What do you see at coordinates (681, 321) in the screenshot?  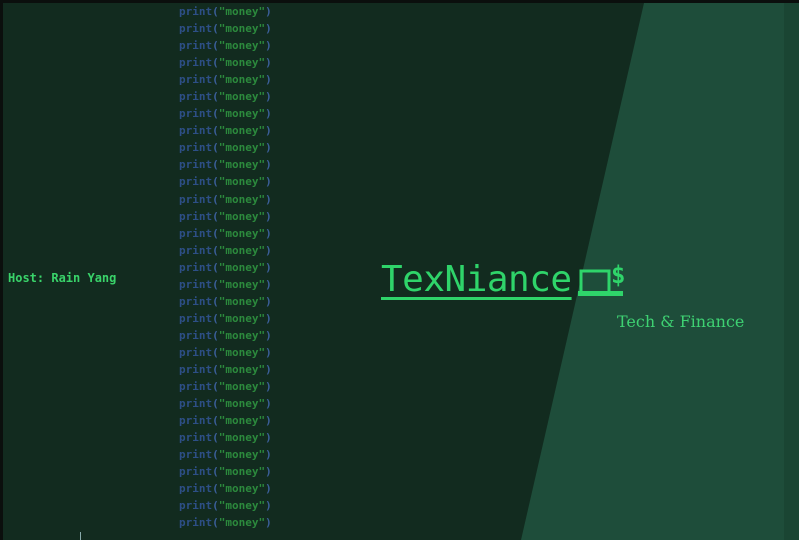 I see `brand-tagline: Tech & Finance` at bounding box center [681, 321].